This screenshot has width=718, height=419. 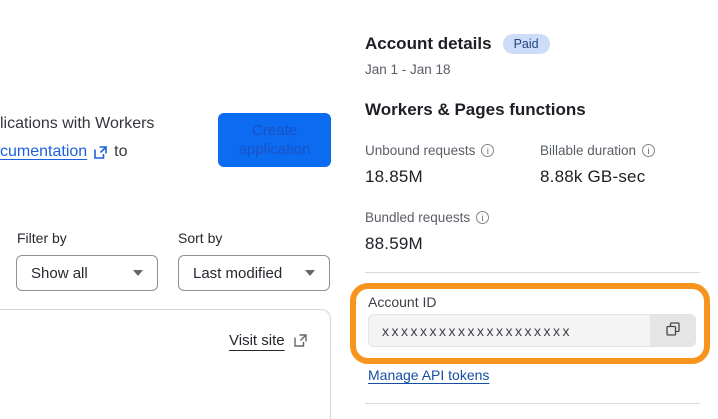 I want to click on billing-date-range: Jan 1 - Jan 18, so click(x=408, y=69).